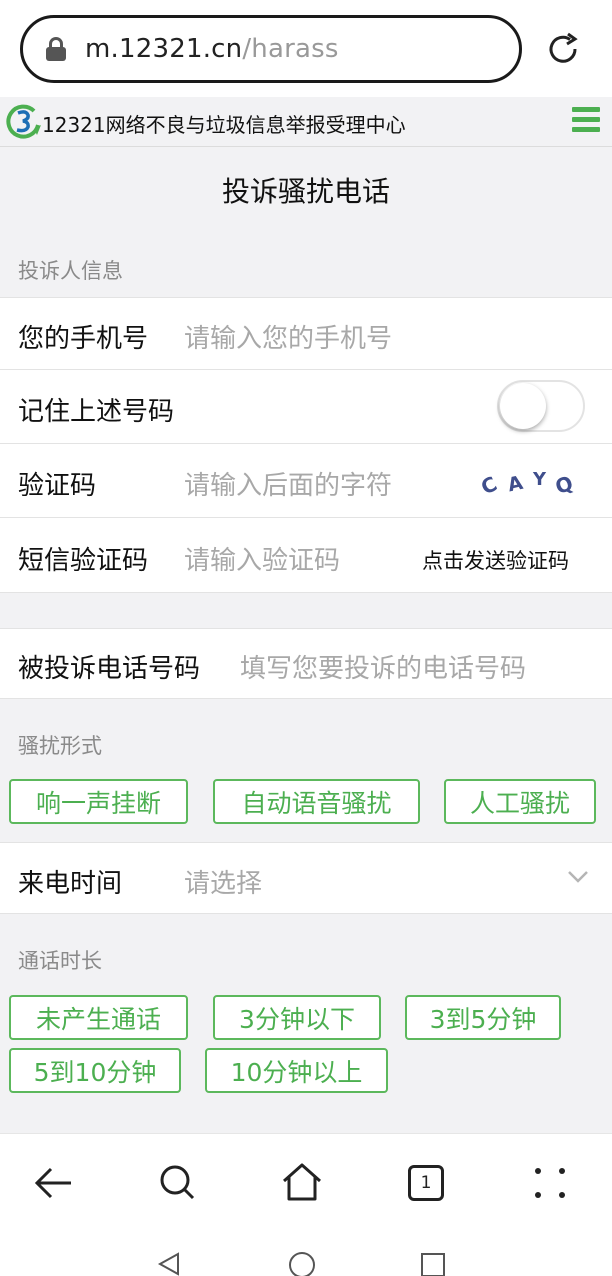  I want to click on duration-option-5-to-10: 5到10分钟, so click(95, 1070).